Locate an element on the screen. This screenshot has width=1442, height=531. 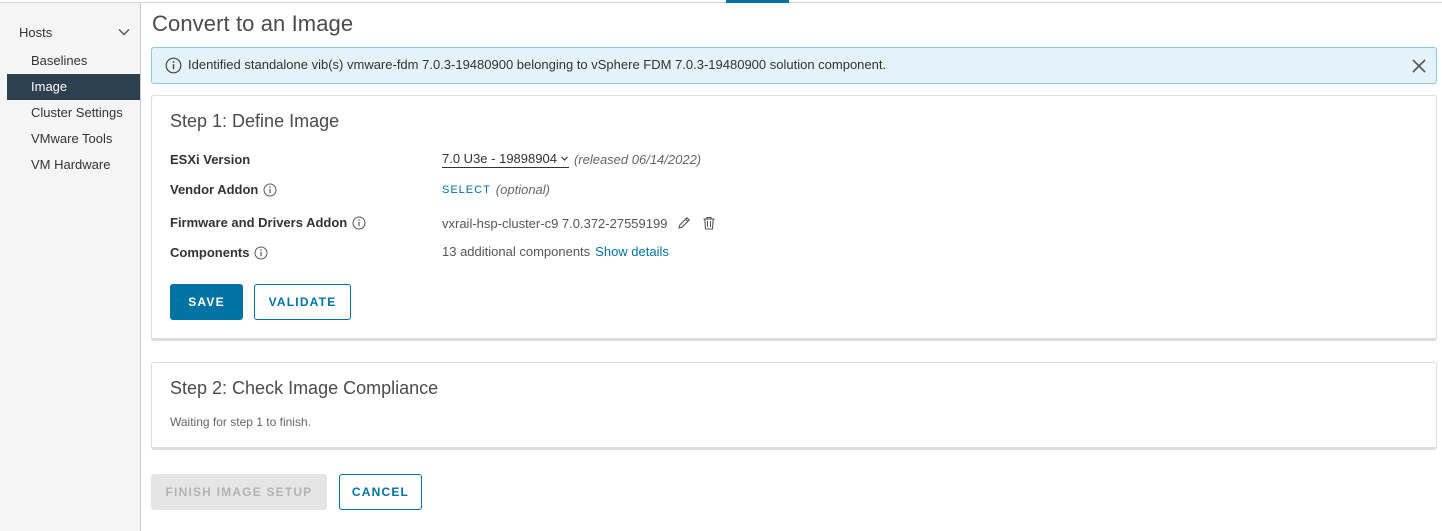
step1-title: Step 1: Define Image is located at coordinates (255, 121).